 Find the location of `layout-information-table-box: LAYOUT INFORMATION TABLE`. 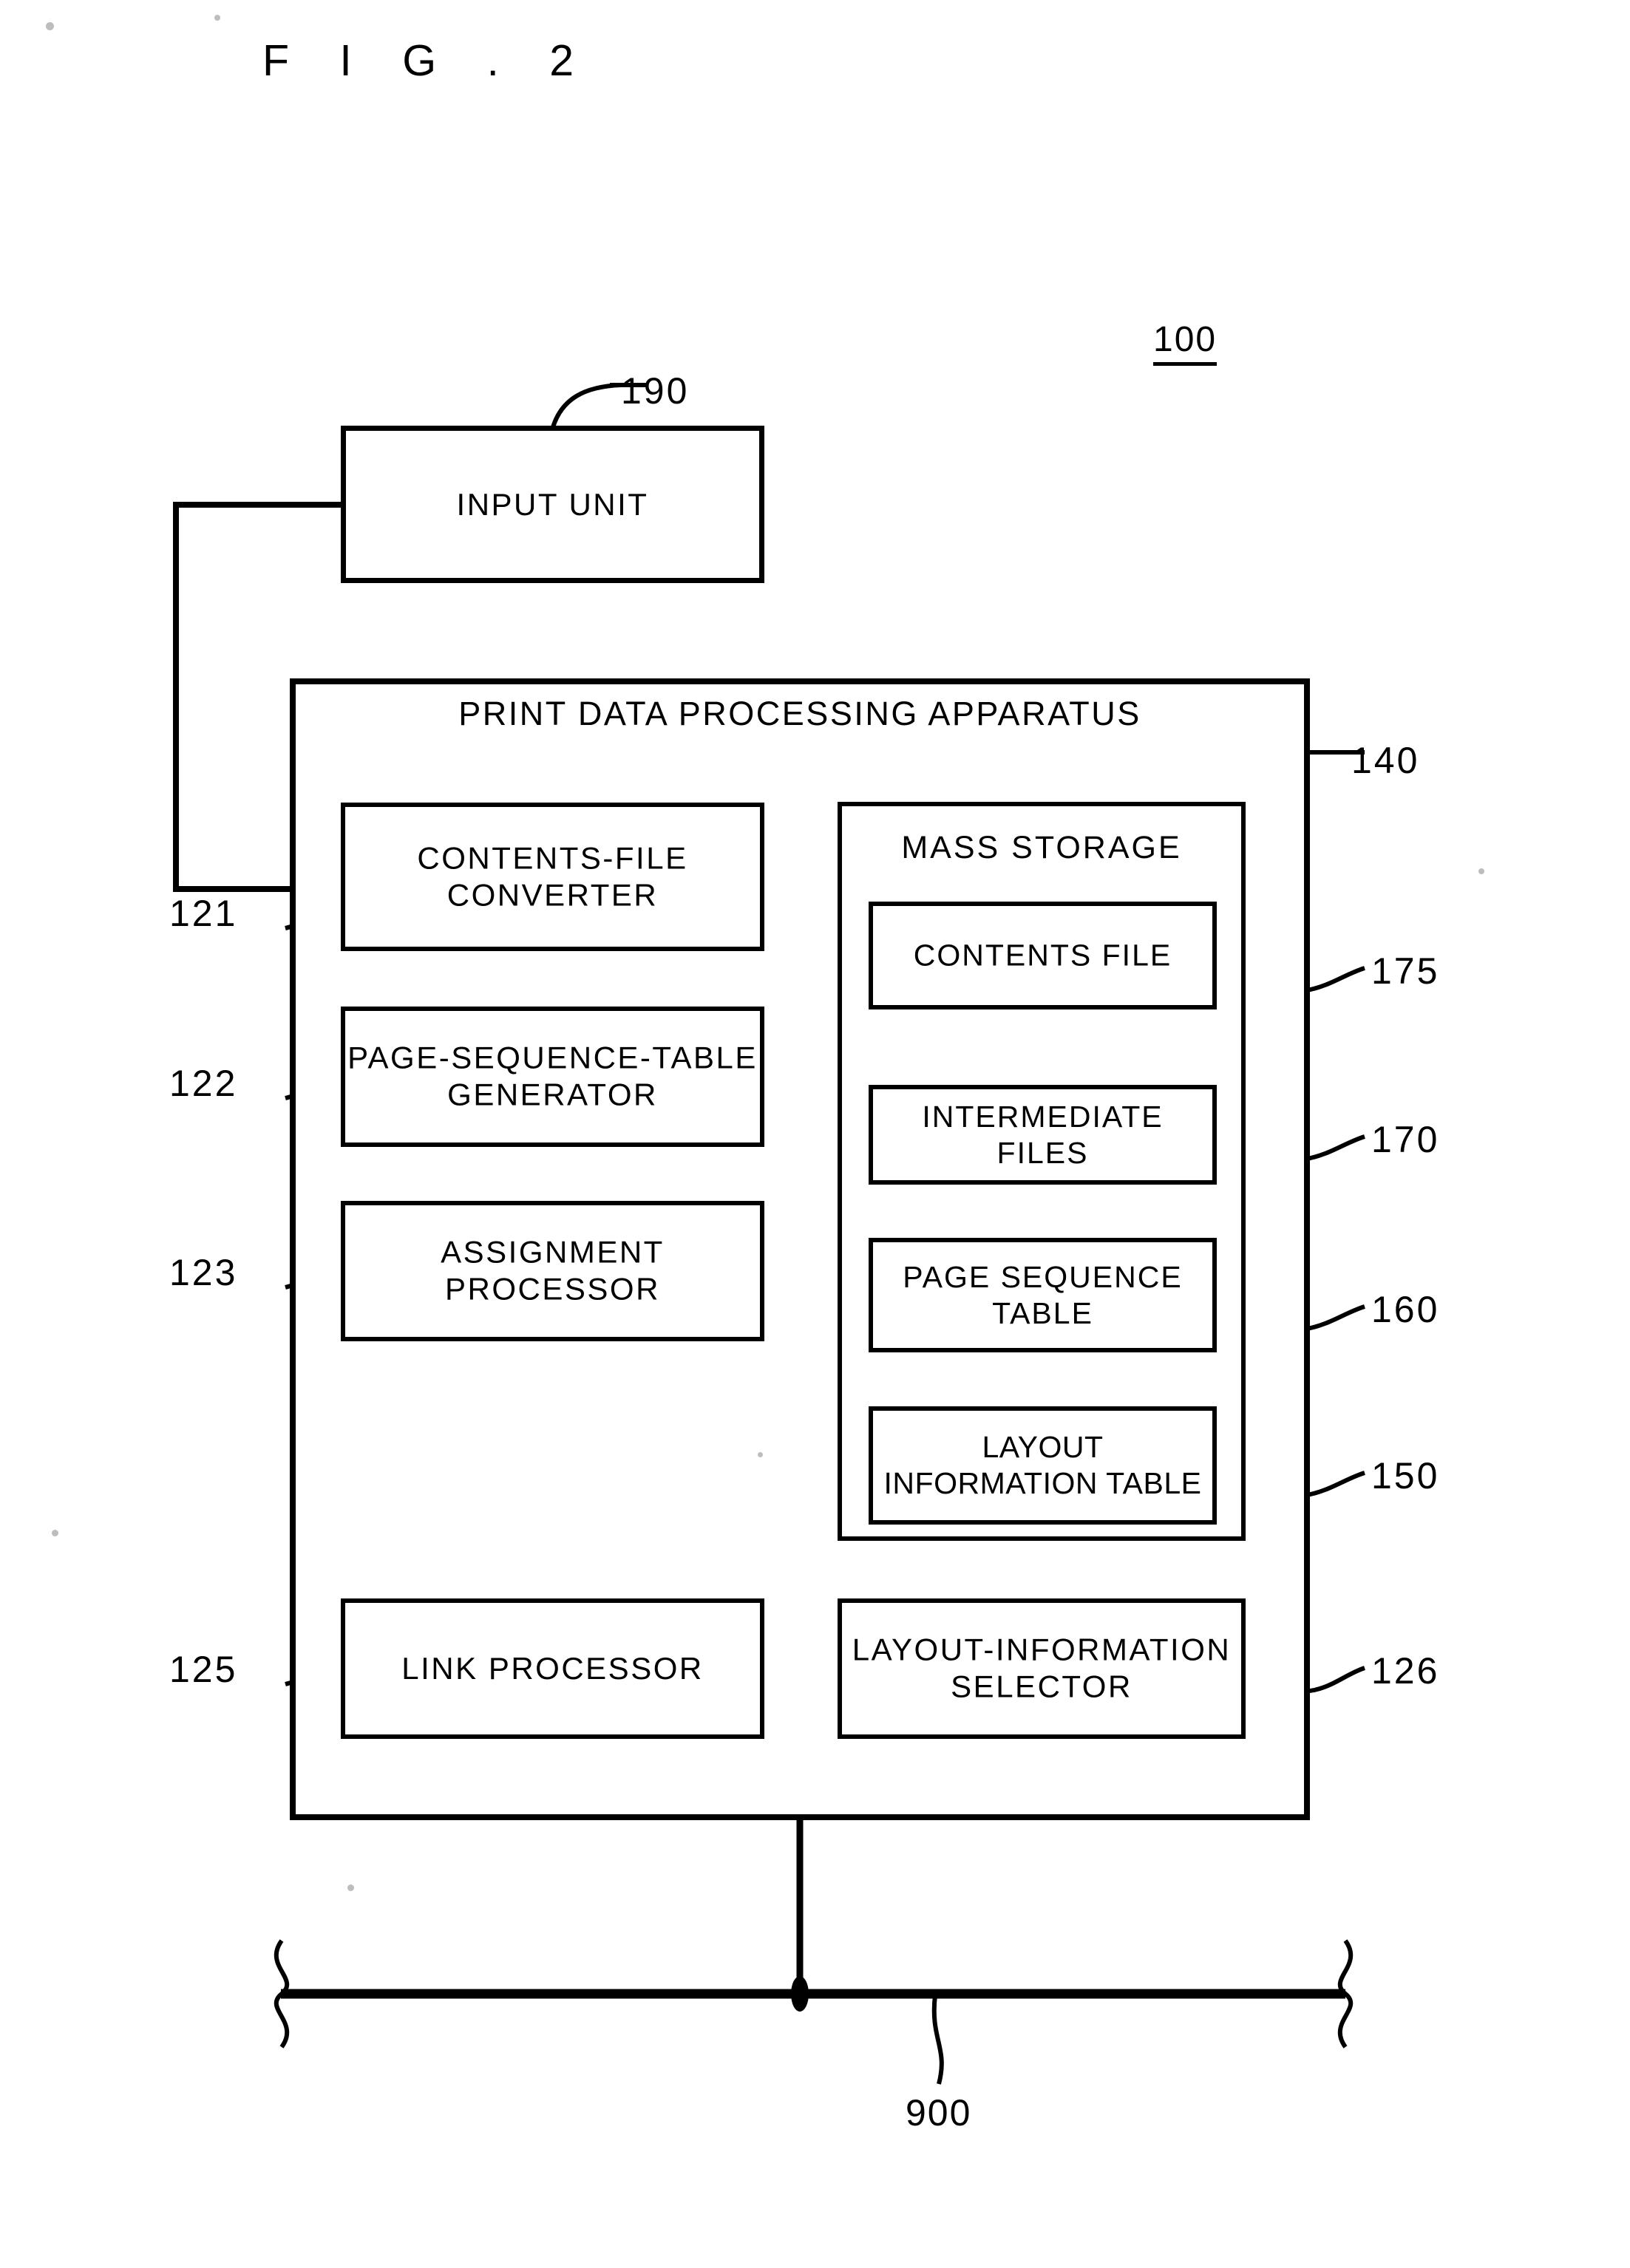

layout-information-table-box: LAYOUT INFORMATION TABLE is located at coordinates (1043, 1465).